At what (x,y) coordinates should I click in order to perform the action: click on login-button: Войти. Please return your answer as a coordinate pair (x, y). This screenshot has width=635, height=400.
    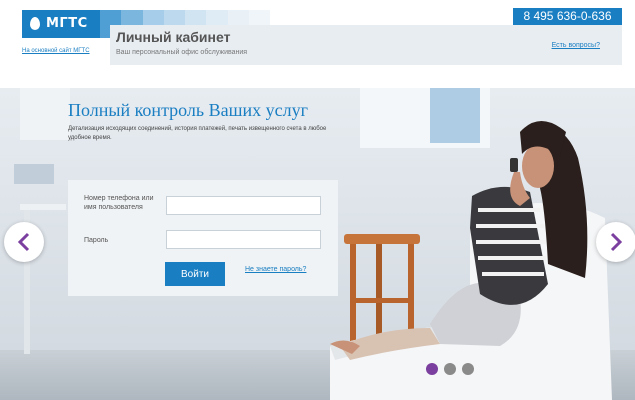
    Looking at the image, I should click on (195, 274).